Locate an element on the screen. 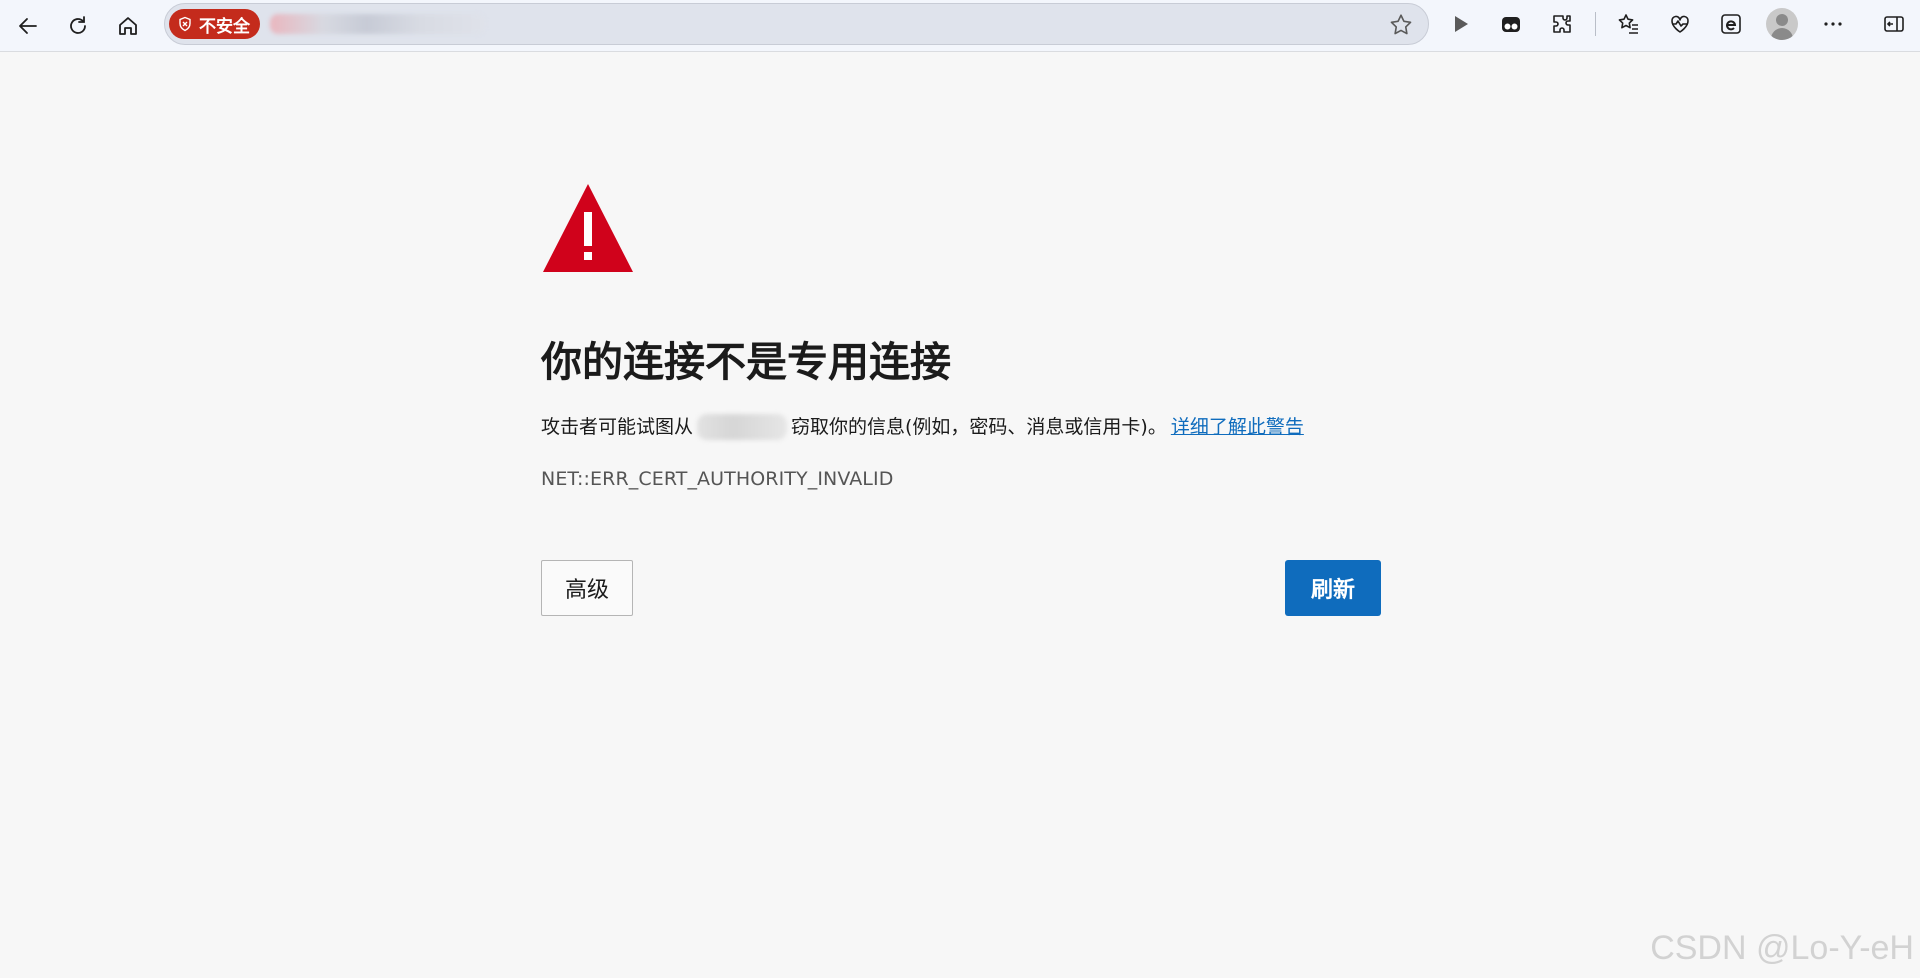 Image resolution: width=1920 pixels, height=978 pixels. refresh-icon is located at coordinates (78, 24).